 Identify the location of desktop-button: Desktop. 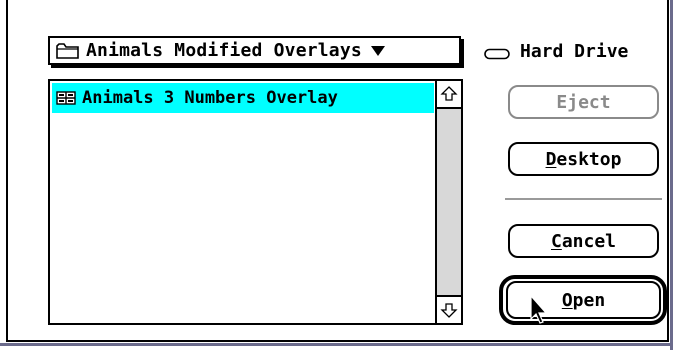
(583, 159).